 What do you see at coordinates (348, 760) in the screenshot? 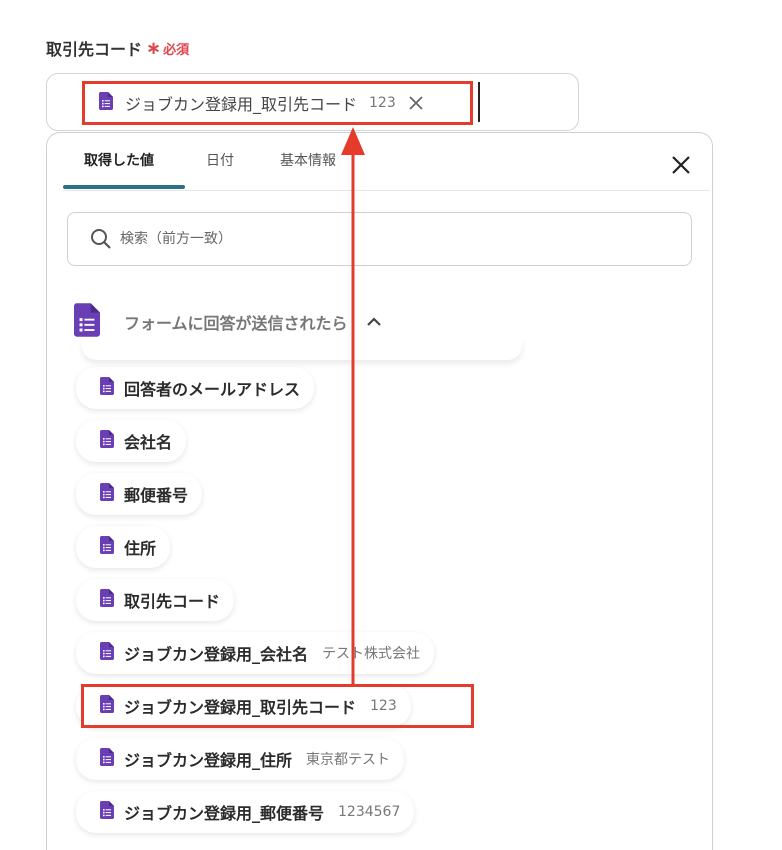
I see `variable-item-value: 東京都テスト` at bounding box center [348, 760].